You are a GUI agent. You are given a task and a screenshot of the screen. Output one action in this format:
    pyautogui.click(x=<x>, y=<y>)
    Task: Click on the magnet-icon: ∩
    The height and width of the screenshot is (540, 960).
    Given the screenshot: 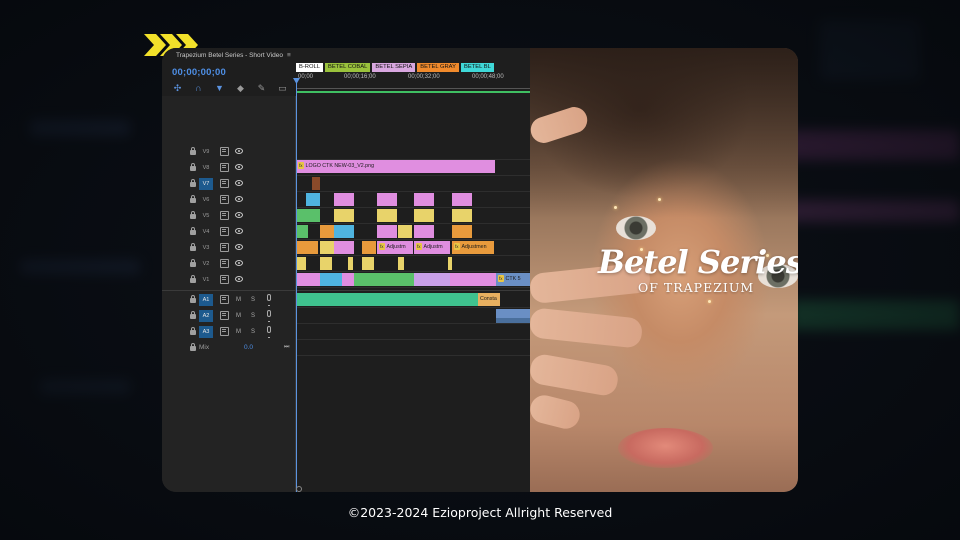 What is the action you would take?
    pyautogui.click(x=198, y=88)
    